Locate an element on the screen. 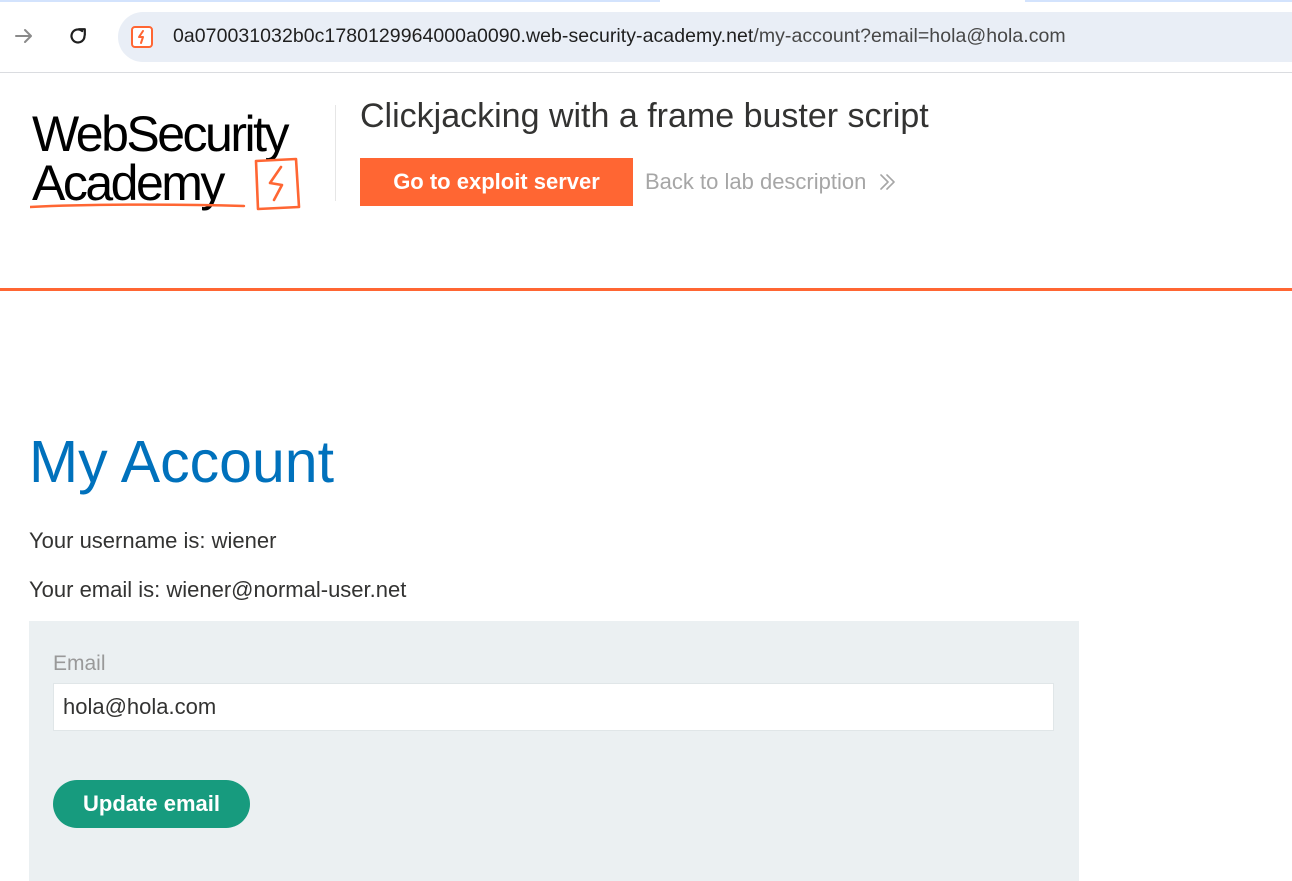 The width and height of the screenshot is (1292, 881). go-to-exploit-server-button: Go to exploit server is located at coordinates (496, 182).